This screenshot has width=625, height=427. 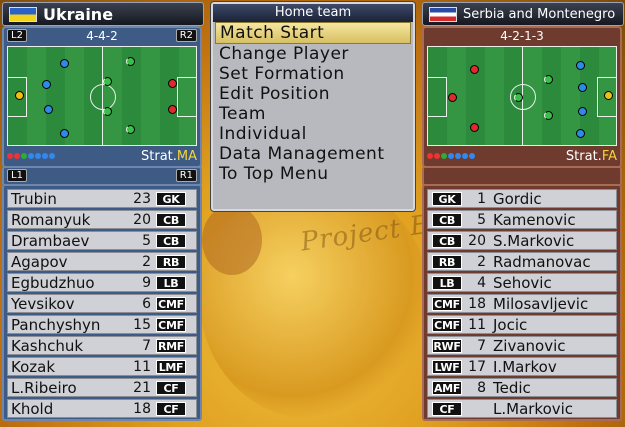 What do you see at coordinates (102, 261) in the screenshot?
I see `player-row: Agapov 2 RB` at bounding box center [102, 261].